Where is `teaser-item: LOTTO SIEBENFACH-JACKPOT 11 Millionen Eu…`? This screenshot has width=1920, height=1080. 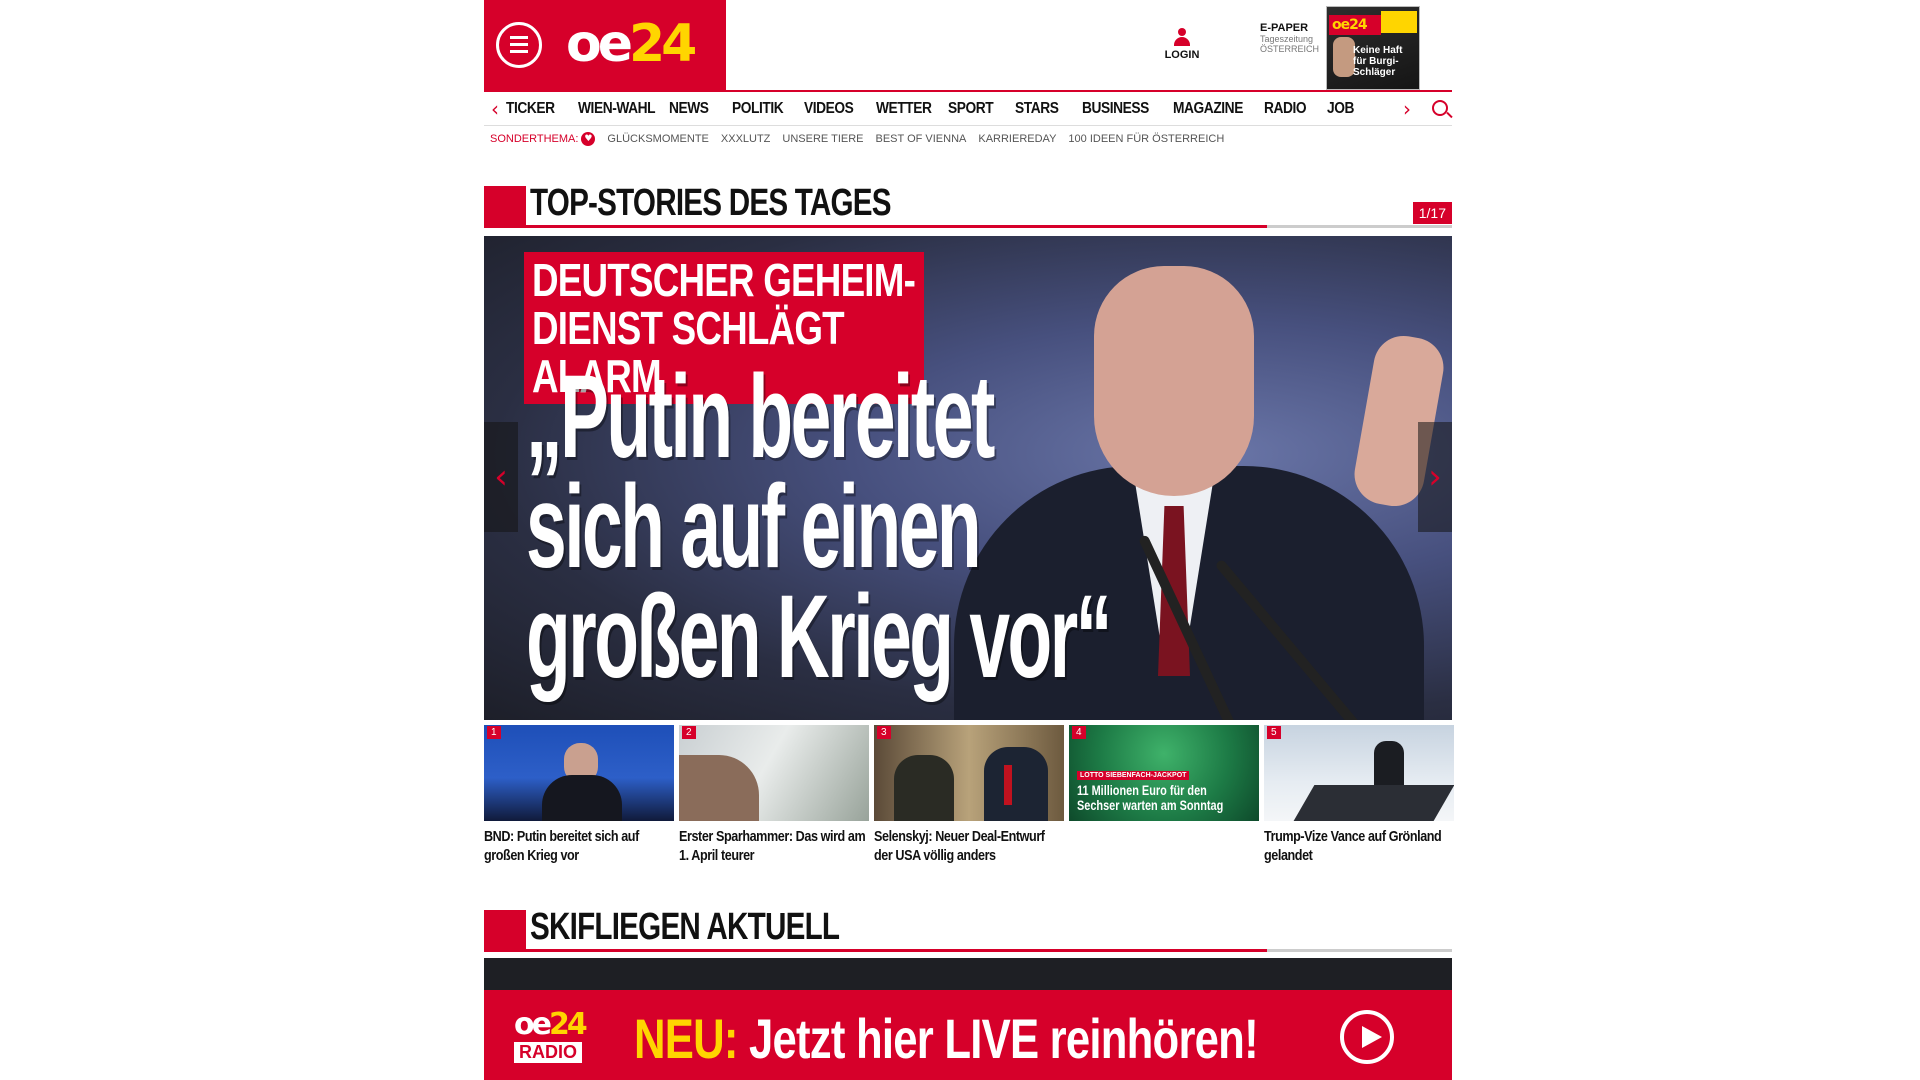 teaser-item: LOTTO SIEBENFACH-JACKPOT 11 Millionen Eu… is located at coordinates (1164, 795).